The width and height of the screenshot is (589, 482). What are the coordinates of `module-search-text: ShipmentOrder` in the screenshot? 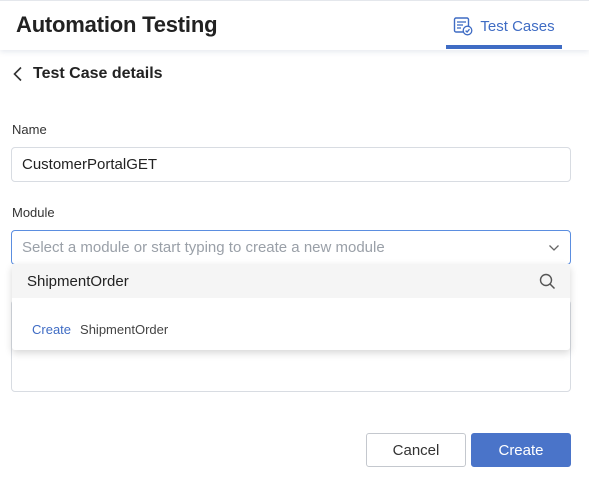 It's located at (78, 281).